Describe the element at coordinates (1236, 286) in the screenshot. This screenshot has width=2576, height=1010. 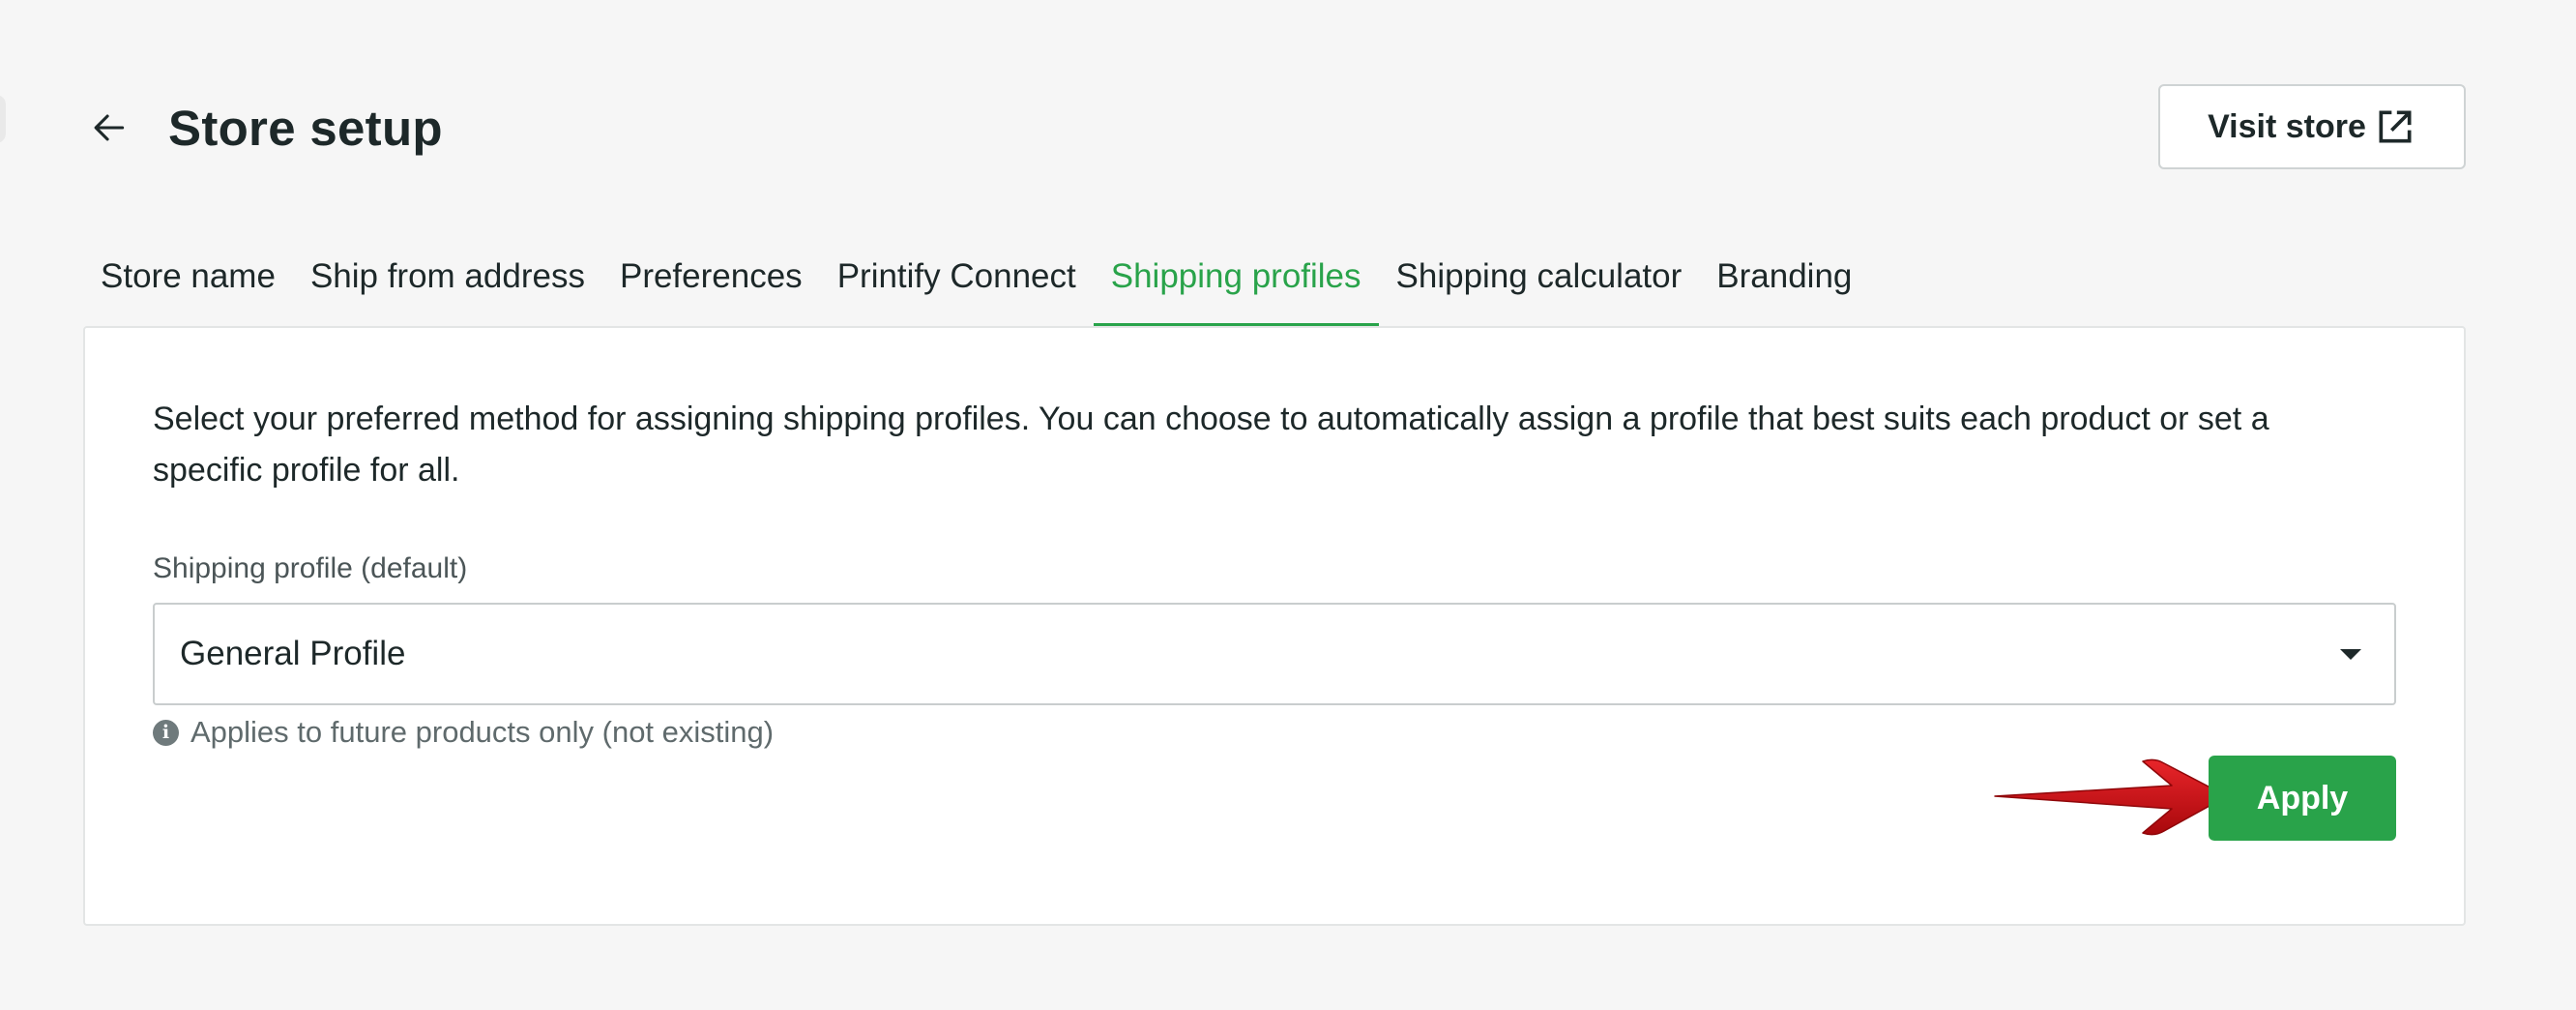
I see `tab-shipping-profiles: Shipping profiles` at that location.